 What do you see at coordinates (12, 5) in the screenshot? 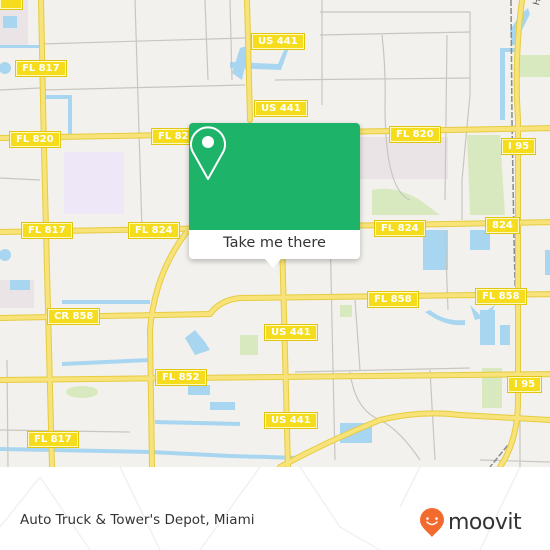
I see `road-shield` at bounding box center [12, 5].